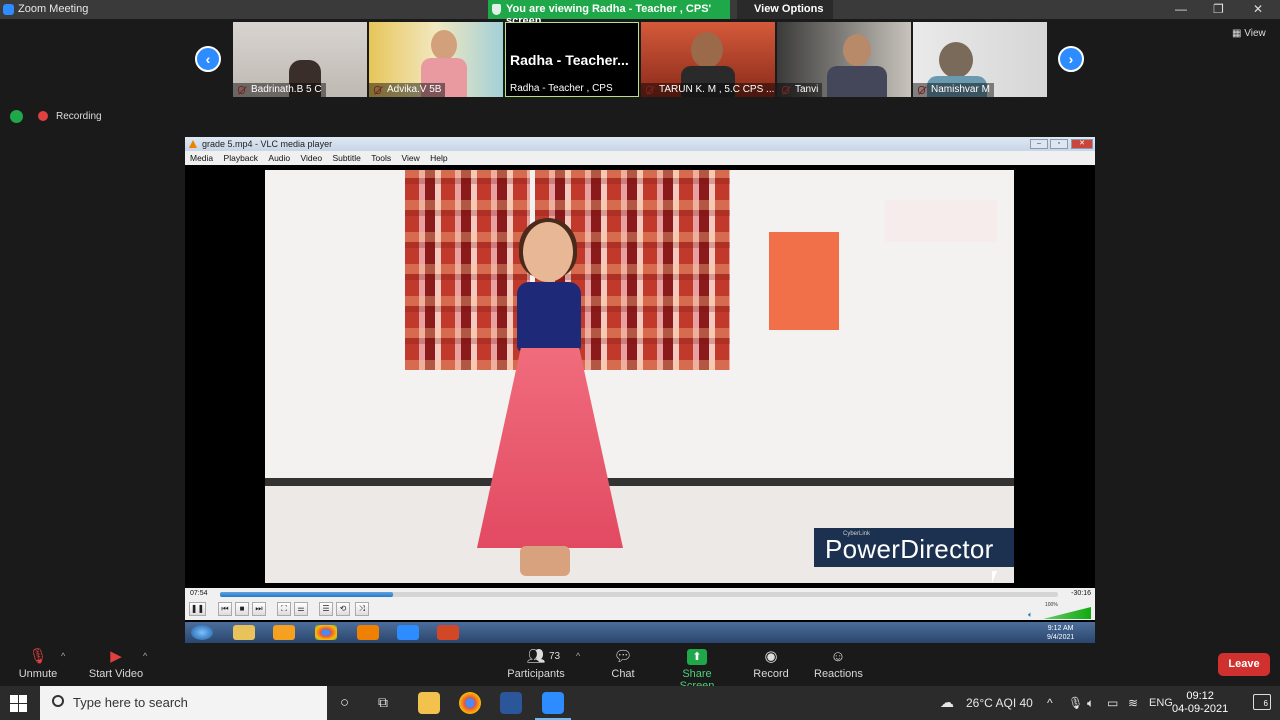 This screenshot has width=1280, height=720. I want to click on dancer-face, so click(548, 252).